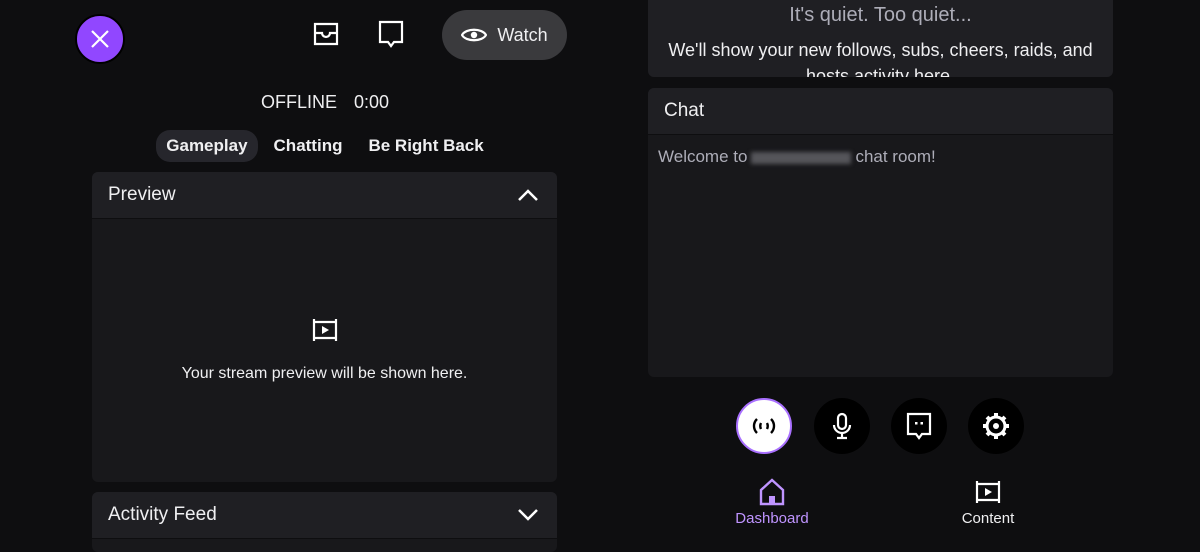  I want to click on chat-welcome-message: Welcome to chat room!, so click(880, 157).